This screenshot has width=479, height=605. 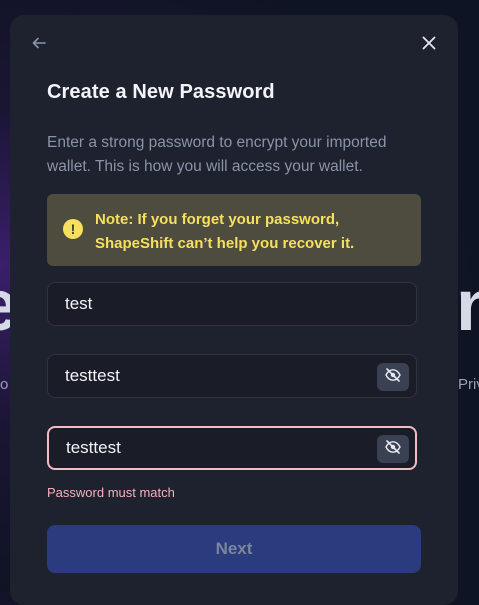 What do you see at coordinates (111, 492) in the screenshot?
I see `password-error-message: Password must match` at bounding box center [111, 492].